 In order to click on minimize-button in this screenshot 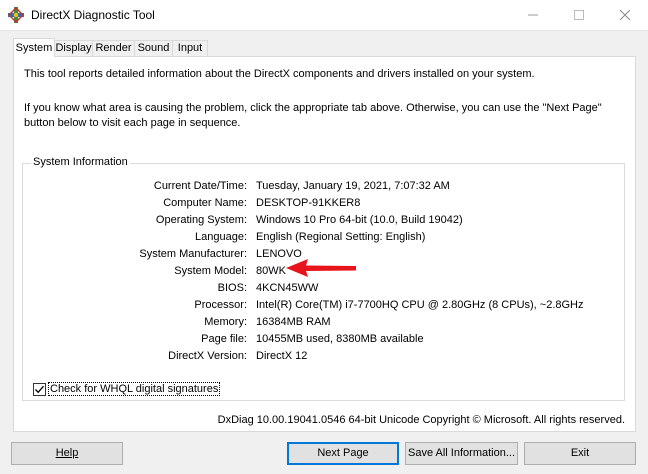, I will do `click(533, 15)`.